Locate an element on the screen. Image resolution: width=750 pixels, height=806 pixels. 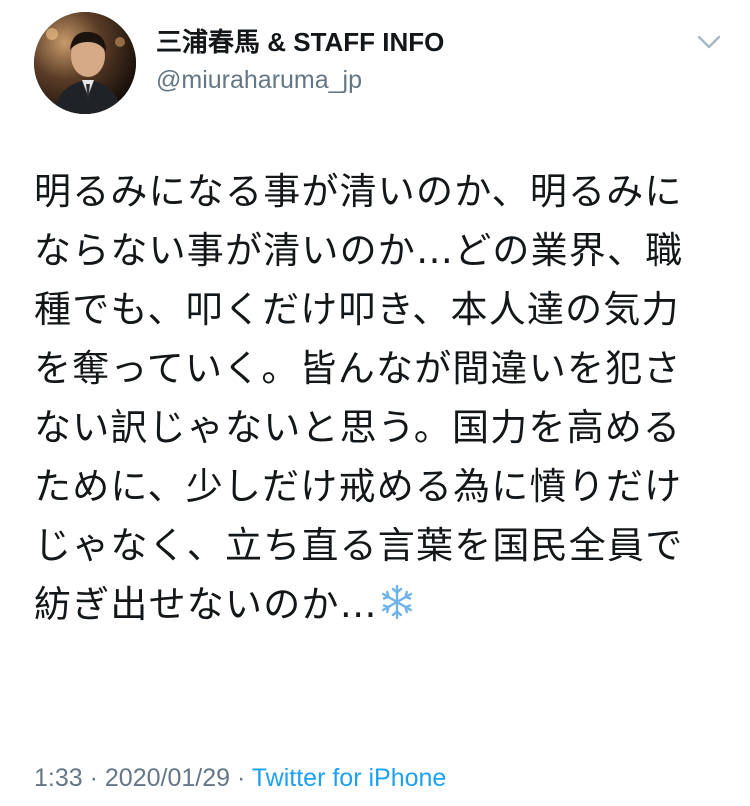
tweet-metadata: 1:33 · 2020/01/29 · Twitter for iPhone is located at coordinates (240, 778).